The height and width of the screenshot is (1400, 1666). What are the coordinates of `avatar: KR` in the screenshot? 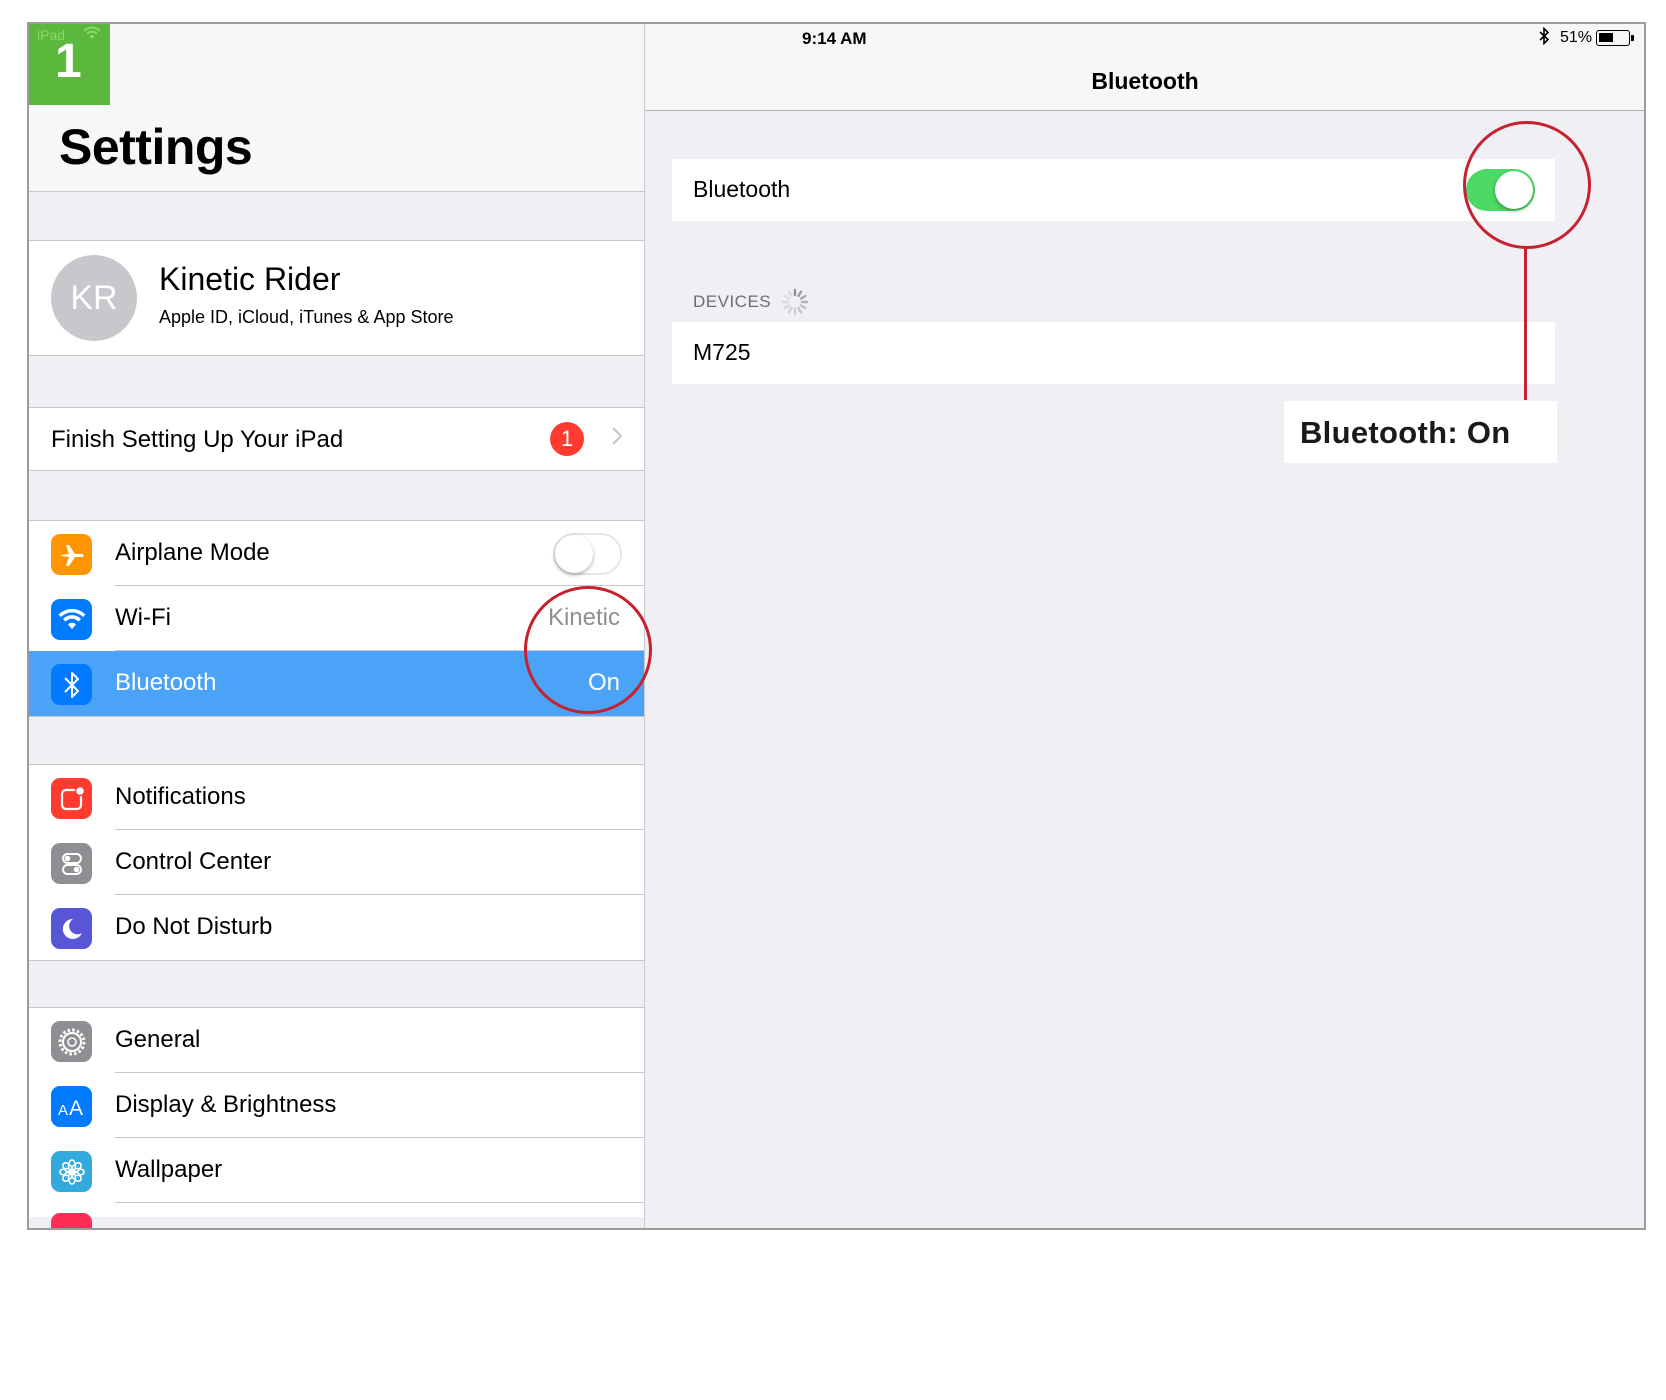 It's located at (94, 298).